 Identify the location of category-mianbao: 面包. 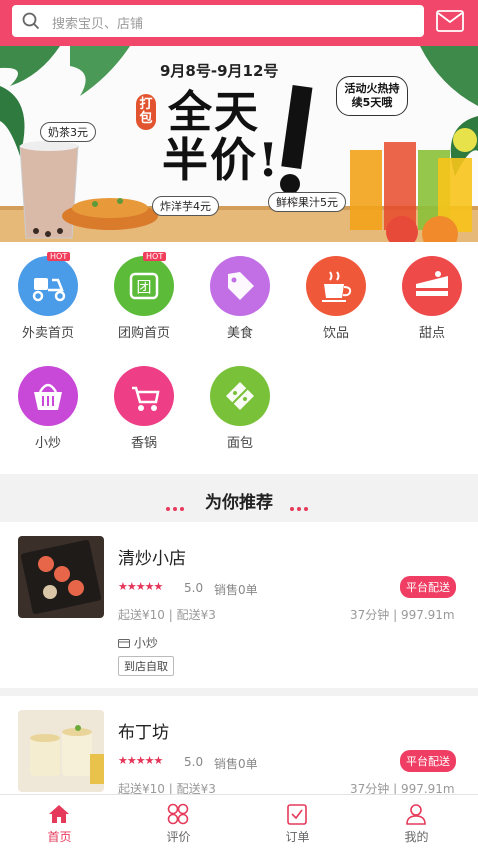
(240, 404).